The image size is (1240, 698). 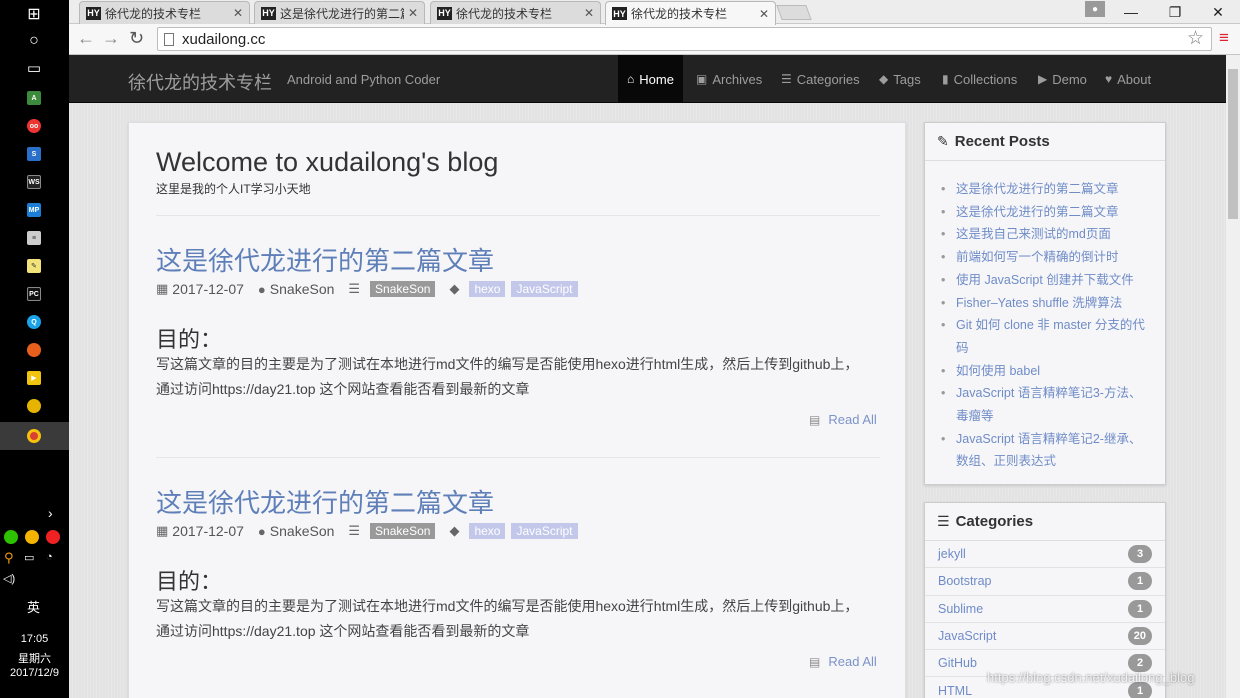 I want to click on divider, so click(x=518, y=215).